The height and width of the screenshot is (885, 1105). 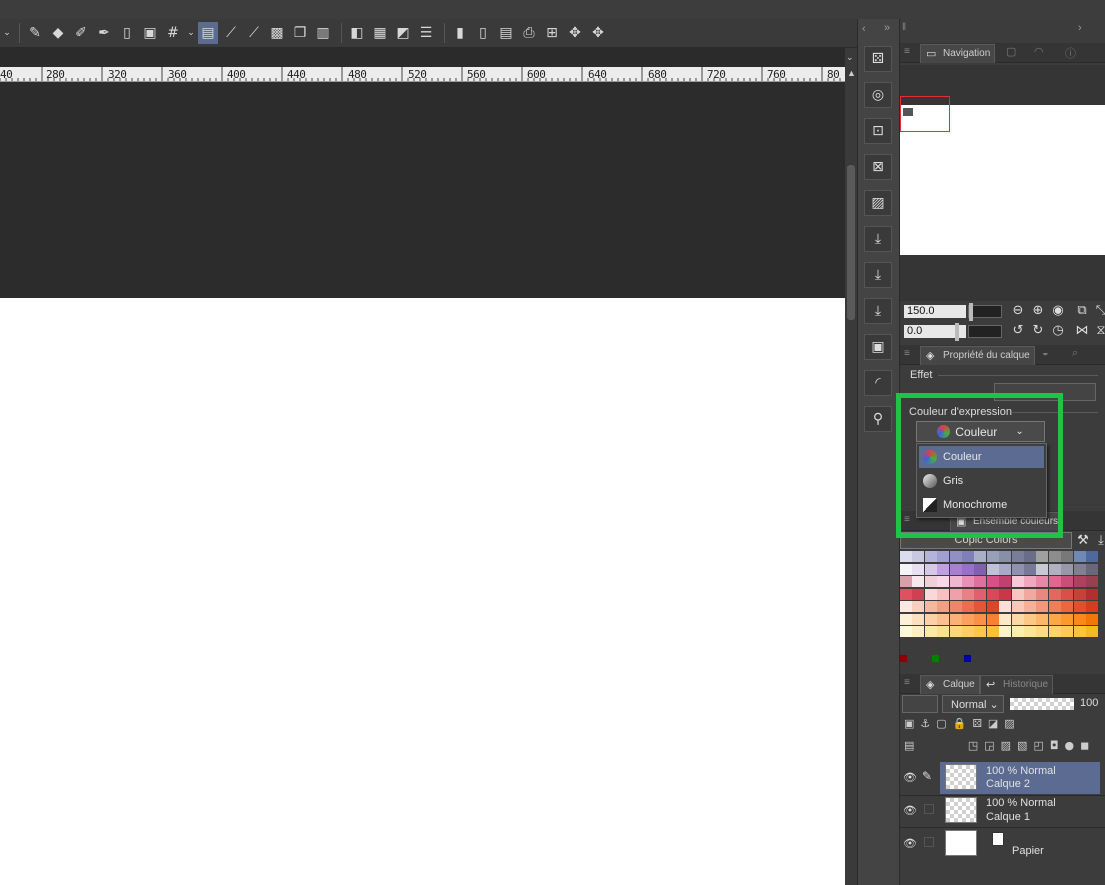 What do you see at coordinates (878, 419) in the screenshot?
I see `figure-icon: ⚲` at bounding box center [878, 419].